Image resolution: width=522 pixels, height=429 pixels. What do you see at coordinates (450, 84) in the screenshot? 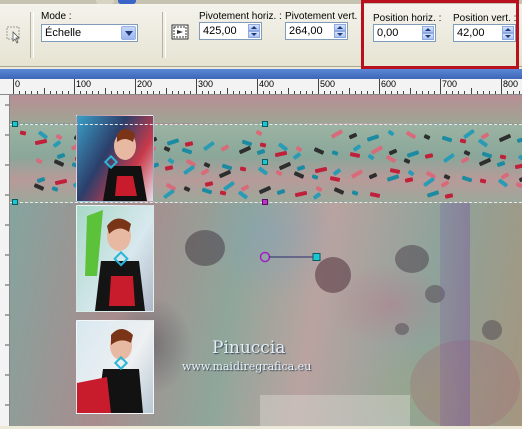
I see `ruler-label: 700` at bounding box center [450, 84].